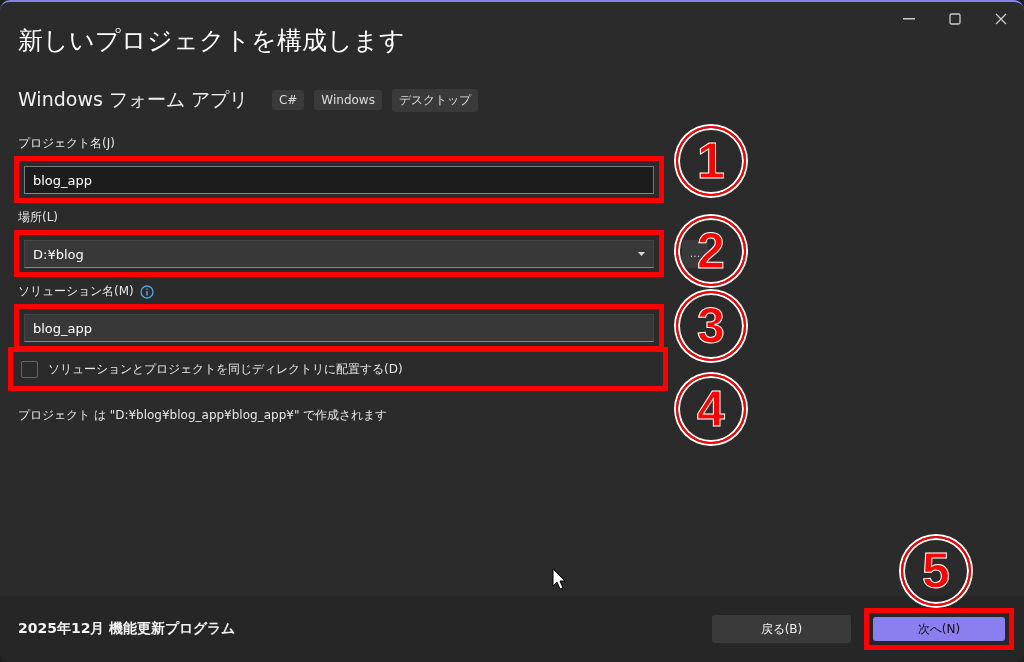 The width and height of the screenshot is (1024, 662). What do you see at coordinates (939, 629) in the screenshot?
I see `next-button: 次へ(N)` at bounding box center [939, 629].